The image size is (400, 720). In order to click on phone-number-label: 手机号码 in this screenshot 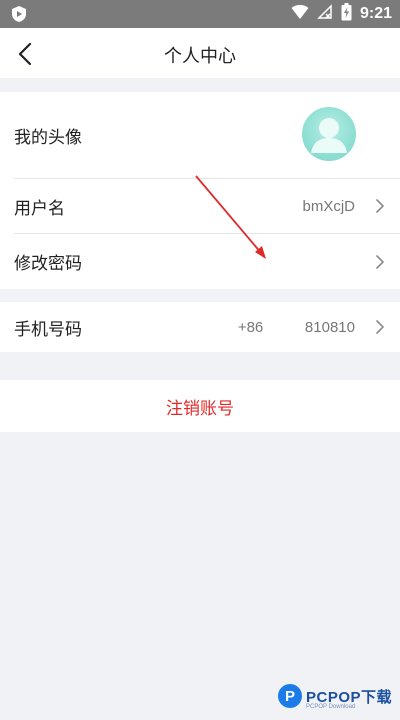, I will do `click(48, 329)`.